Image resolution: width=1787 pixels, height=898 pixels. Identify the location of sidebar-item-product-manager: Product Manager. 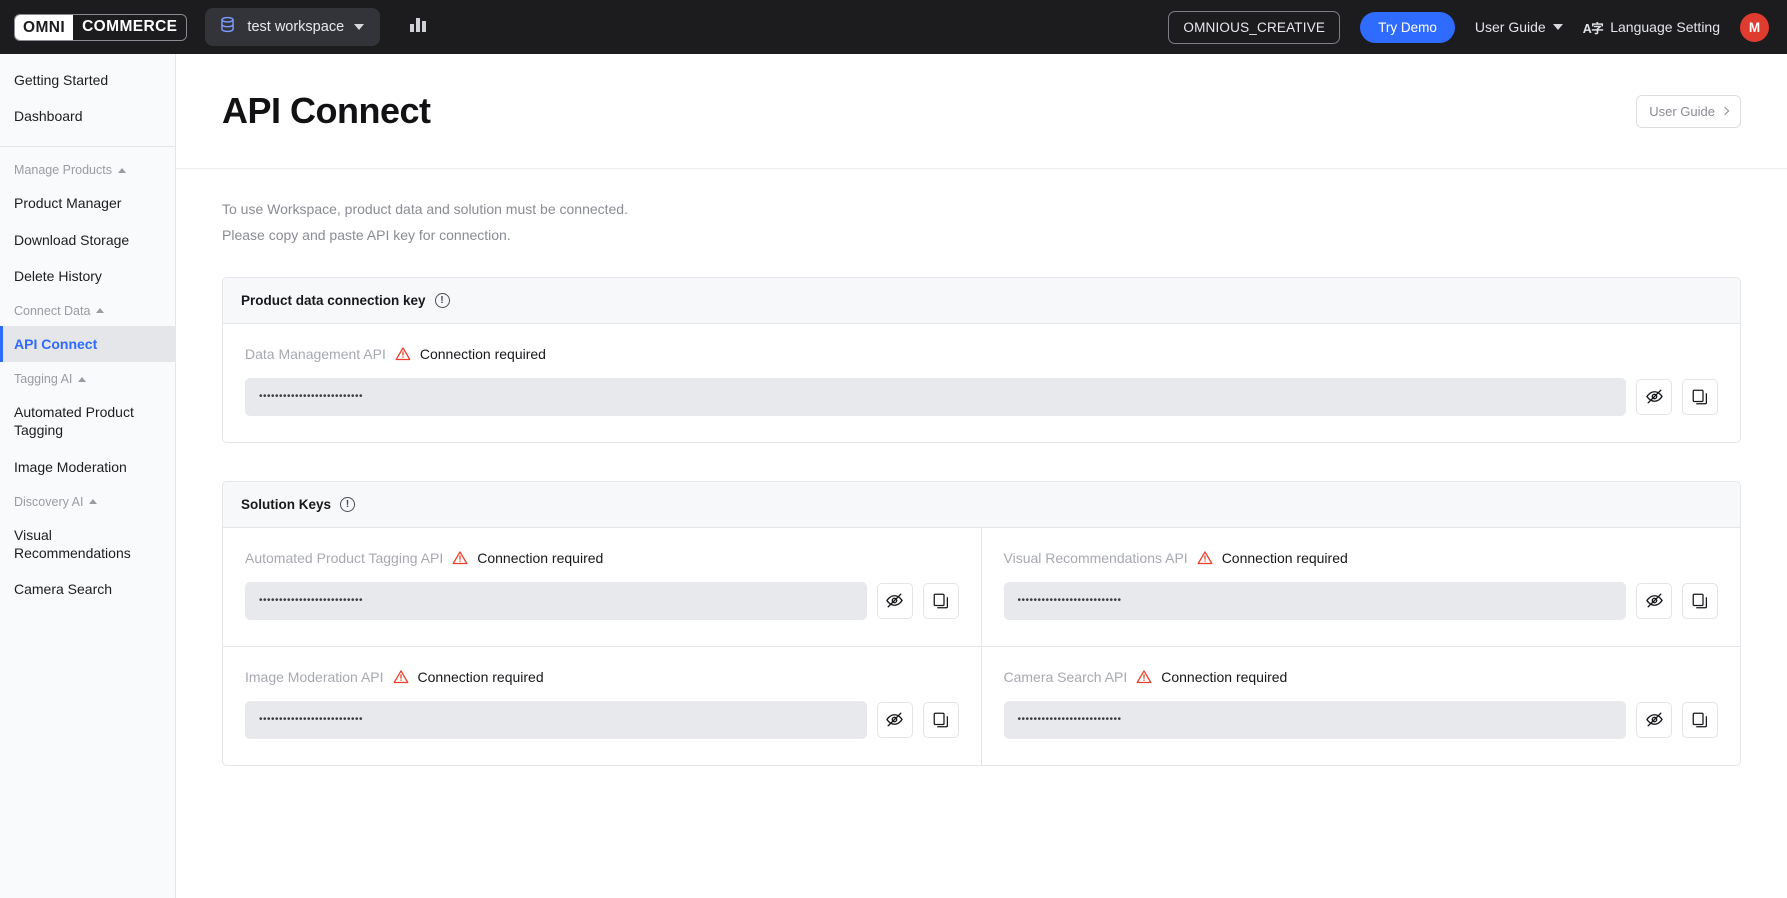
(87, 203).